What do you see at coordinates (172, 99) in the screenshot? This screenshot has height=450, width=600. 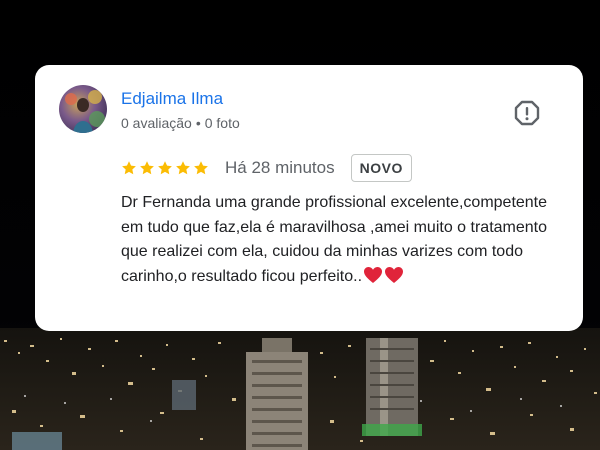 I see `author-name: Edjailma Ilma` at bounding box center [172, 99].